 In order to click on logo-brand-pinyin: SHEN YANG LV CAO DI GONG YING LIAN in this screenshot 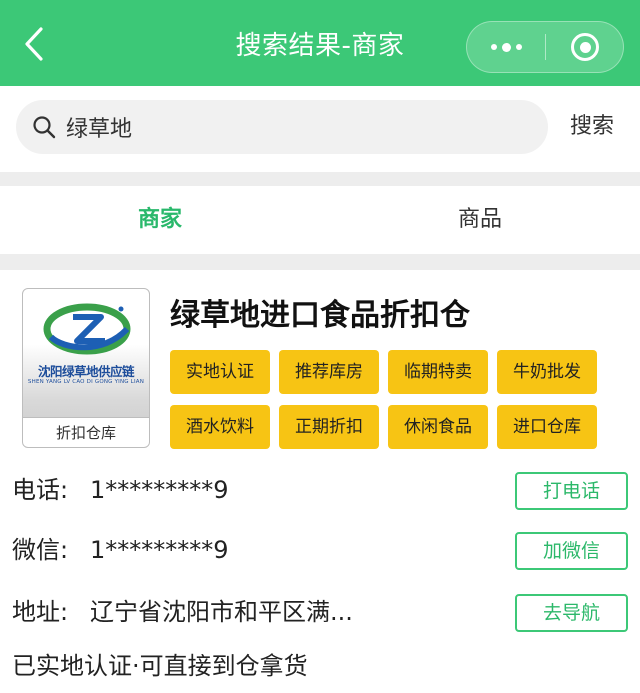, I will do `click(86, 382)`.